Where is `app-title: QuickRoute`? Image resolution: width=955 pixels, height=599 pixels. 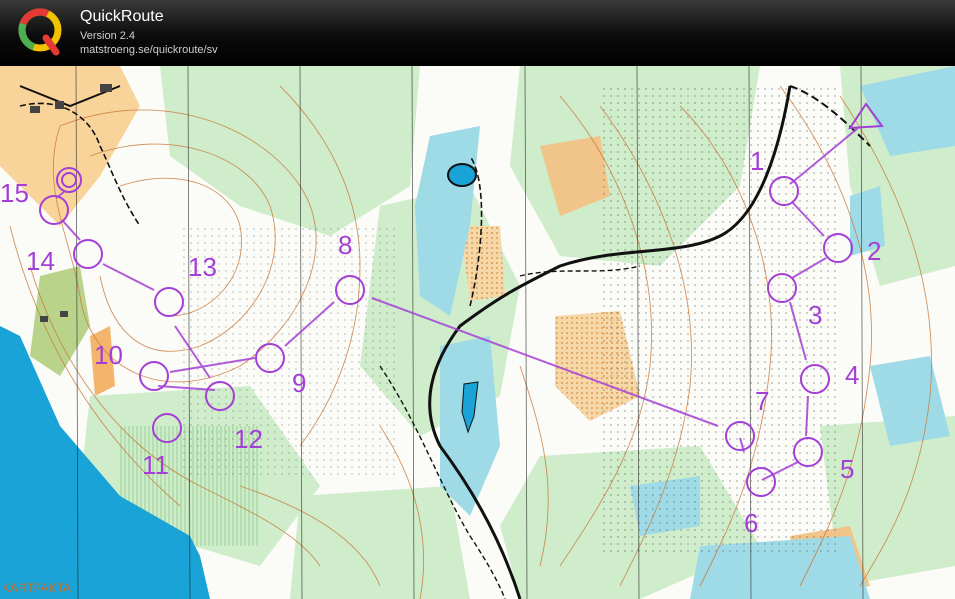
app-title: QuickRoute is located at coordinates (122, 16).